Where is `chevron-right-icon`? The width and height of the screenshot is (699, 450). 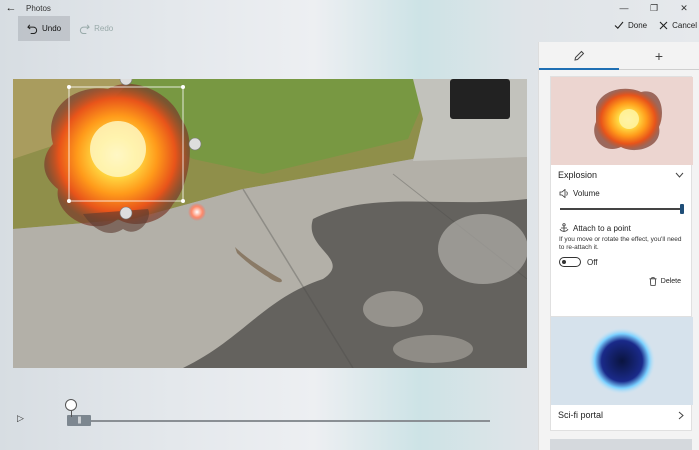
chevron-right-icon is located at coordinates (681, 415).